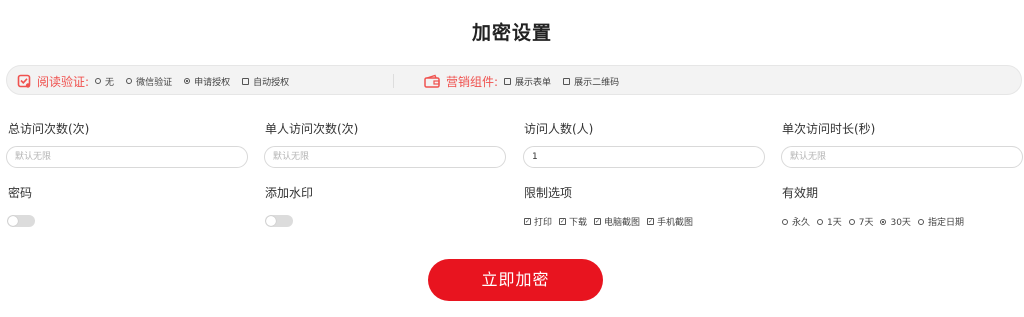 The image size is (1024, 317). I want to click on restrictions-label: 限制选项, so click(548, 193).